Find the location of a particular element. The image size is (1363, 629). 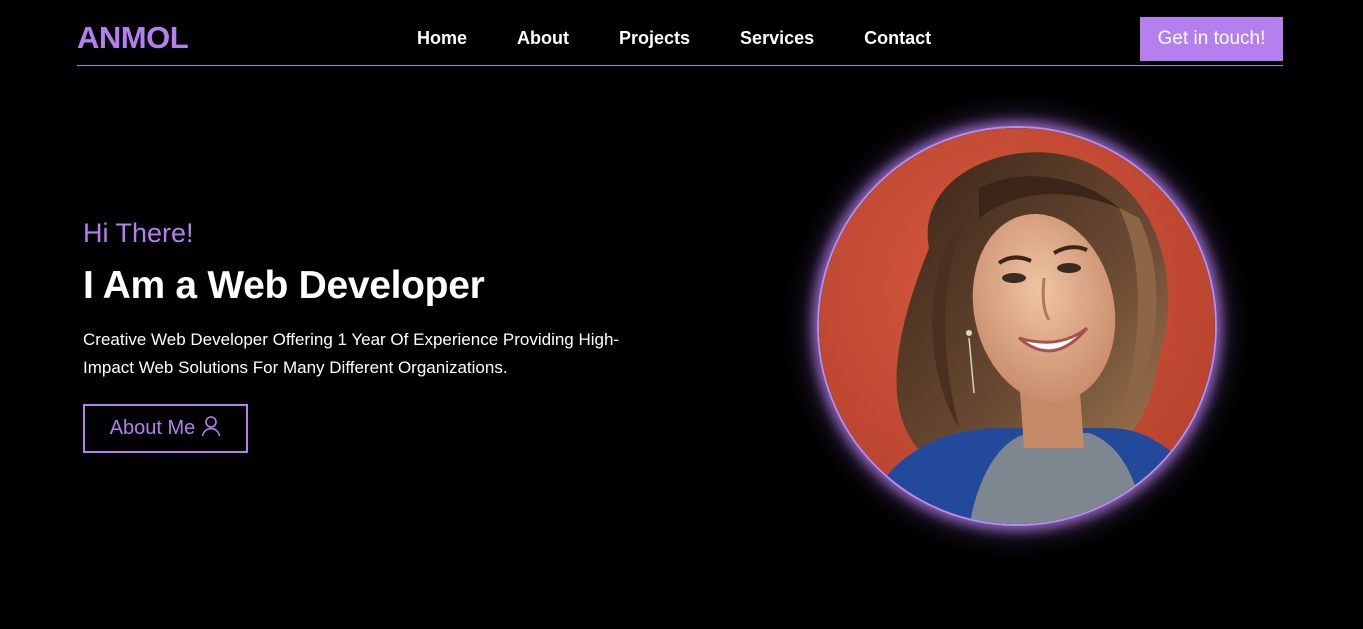

about-me-button: About Me is located at coordinates (165, 428).